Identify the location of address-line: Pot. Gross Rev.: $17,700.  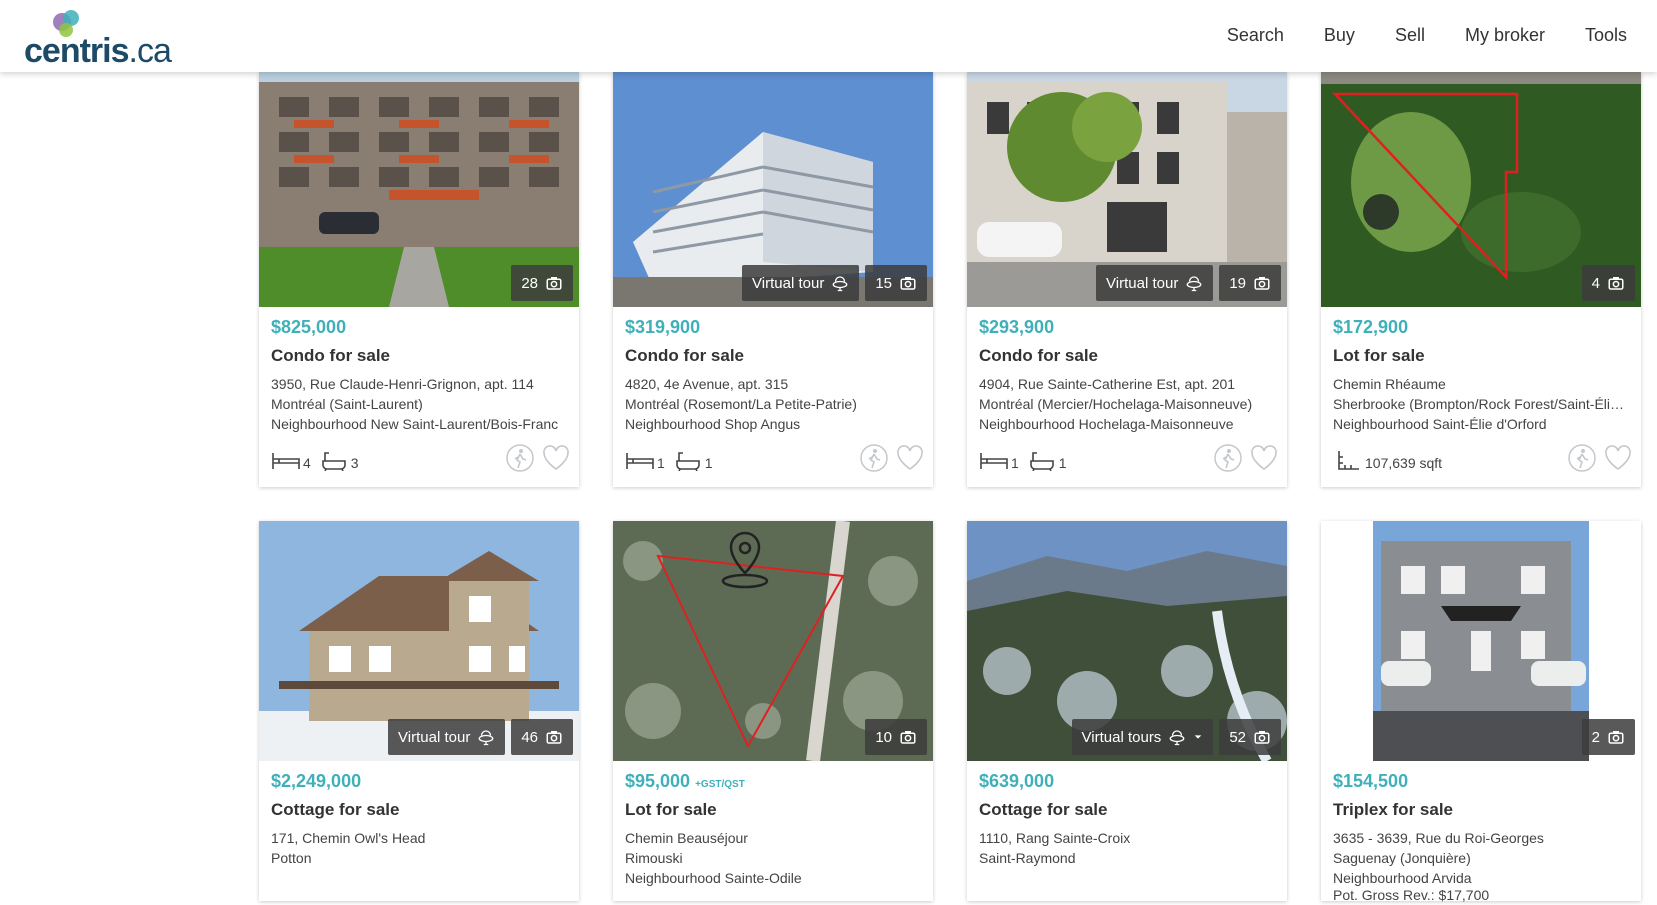
(1411, 895).